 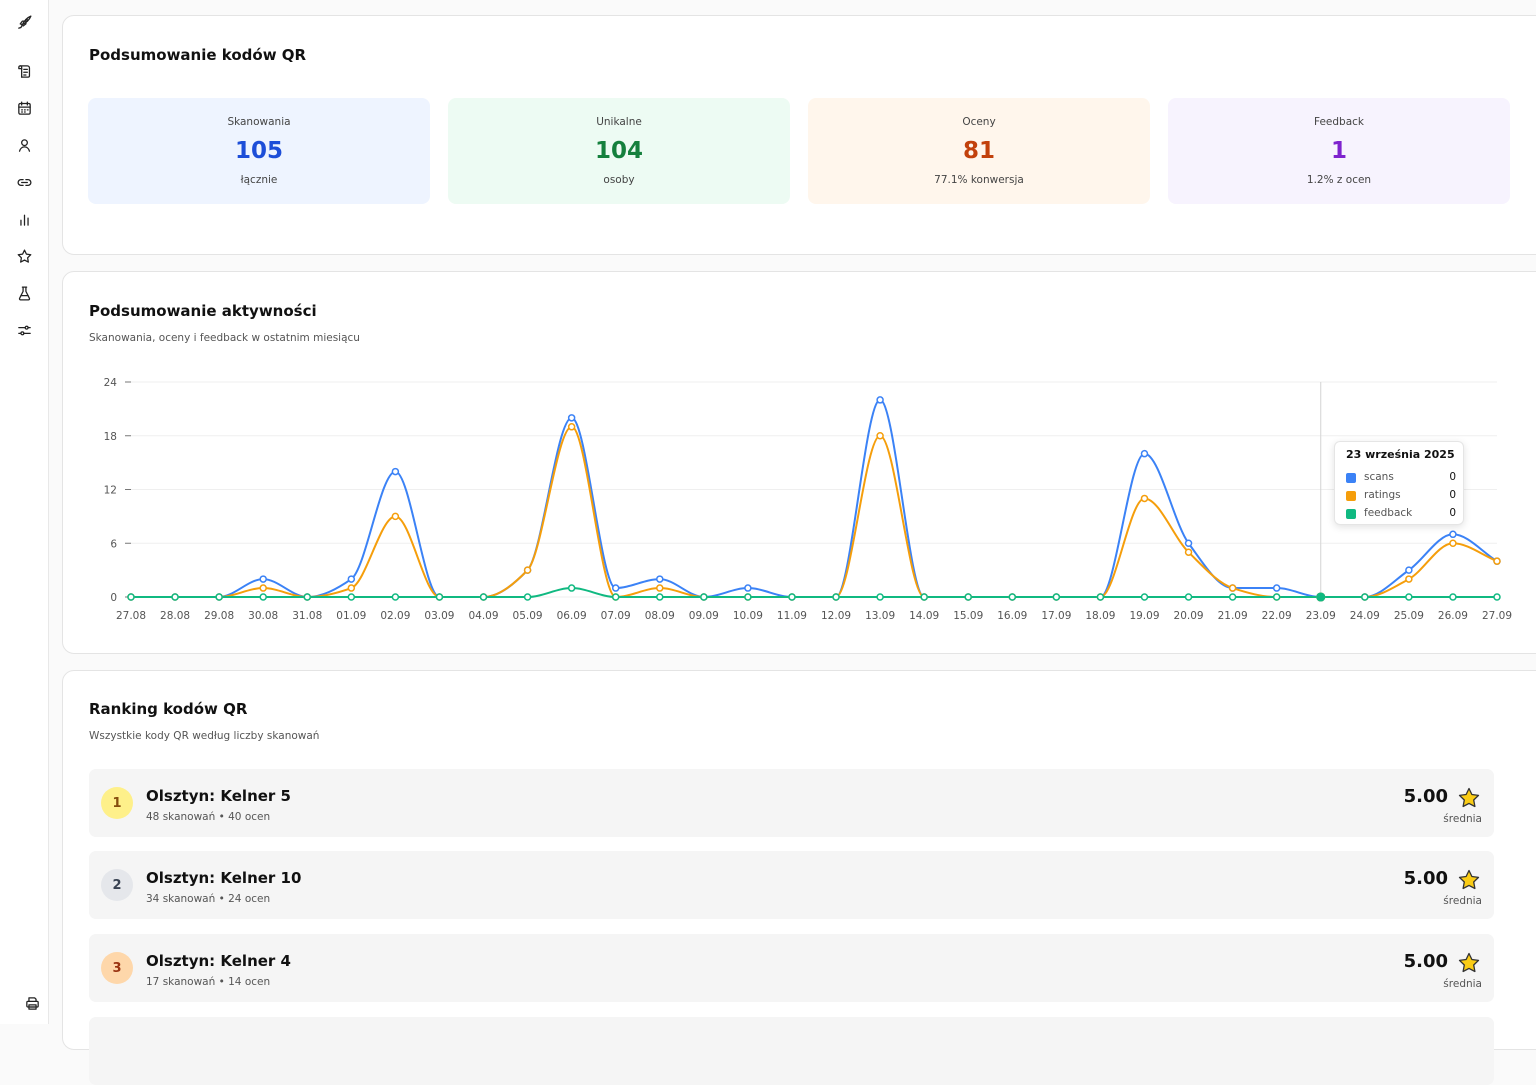 What do you see at coordinates (1321, 616) in the screenshot?
I see `x-tick-label: 23.09` at bounding box center [1321, 616].